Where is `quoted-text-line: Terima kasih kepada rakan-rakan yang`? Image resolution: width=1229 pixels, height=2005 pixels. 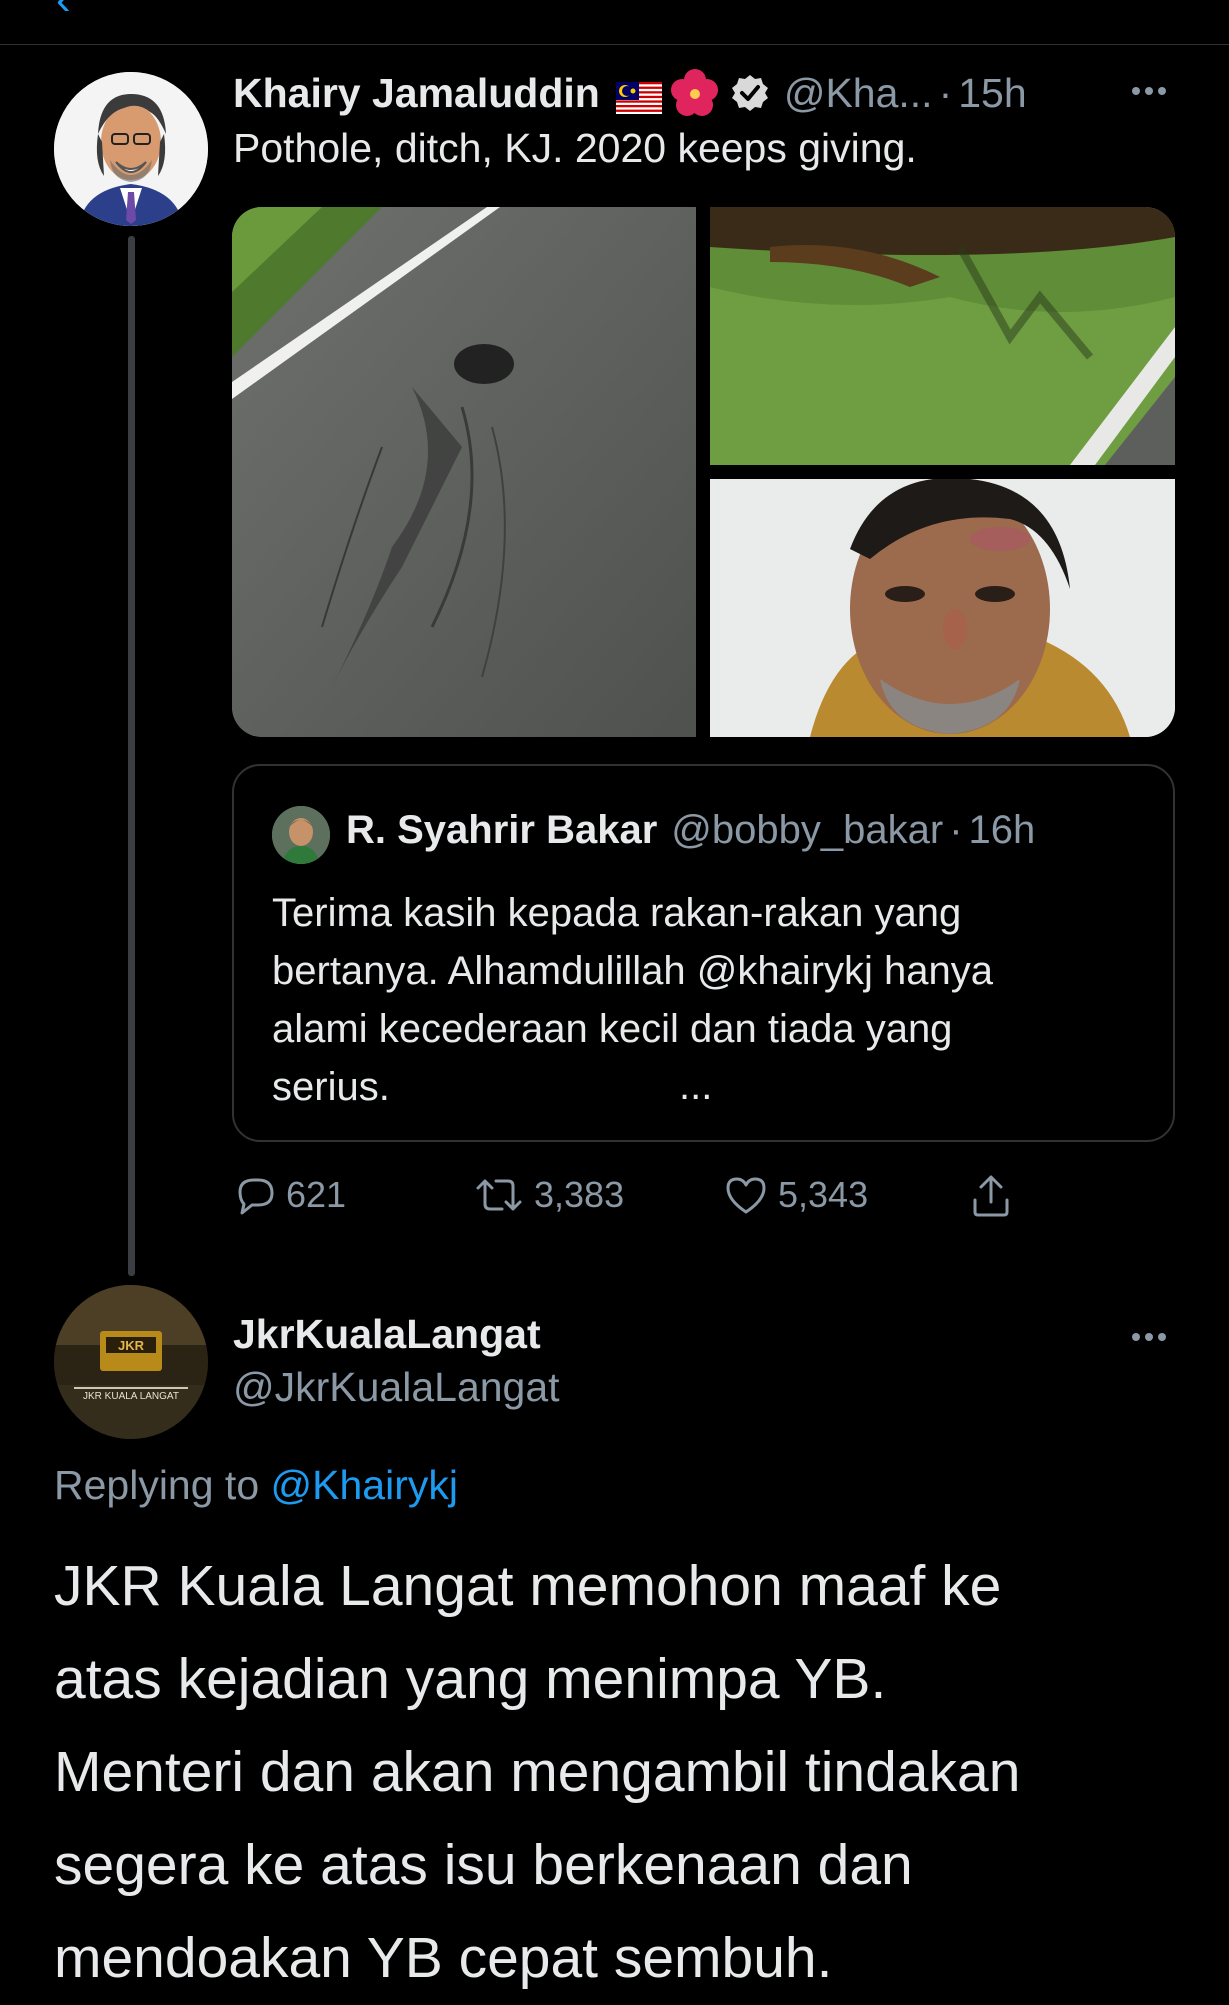 quoted-text-line: Terima kasih kepada rakan-rakan yang is located at coordinates (617, 913).